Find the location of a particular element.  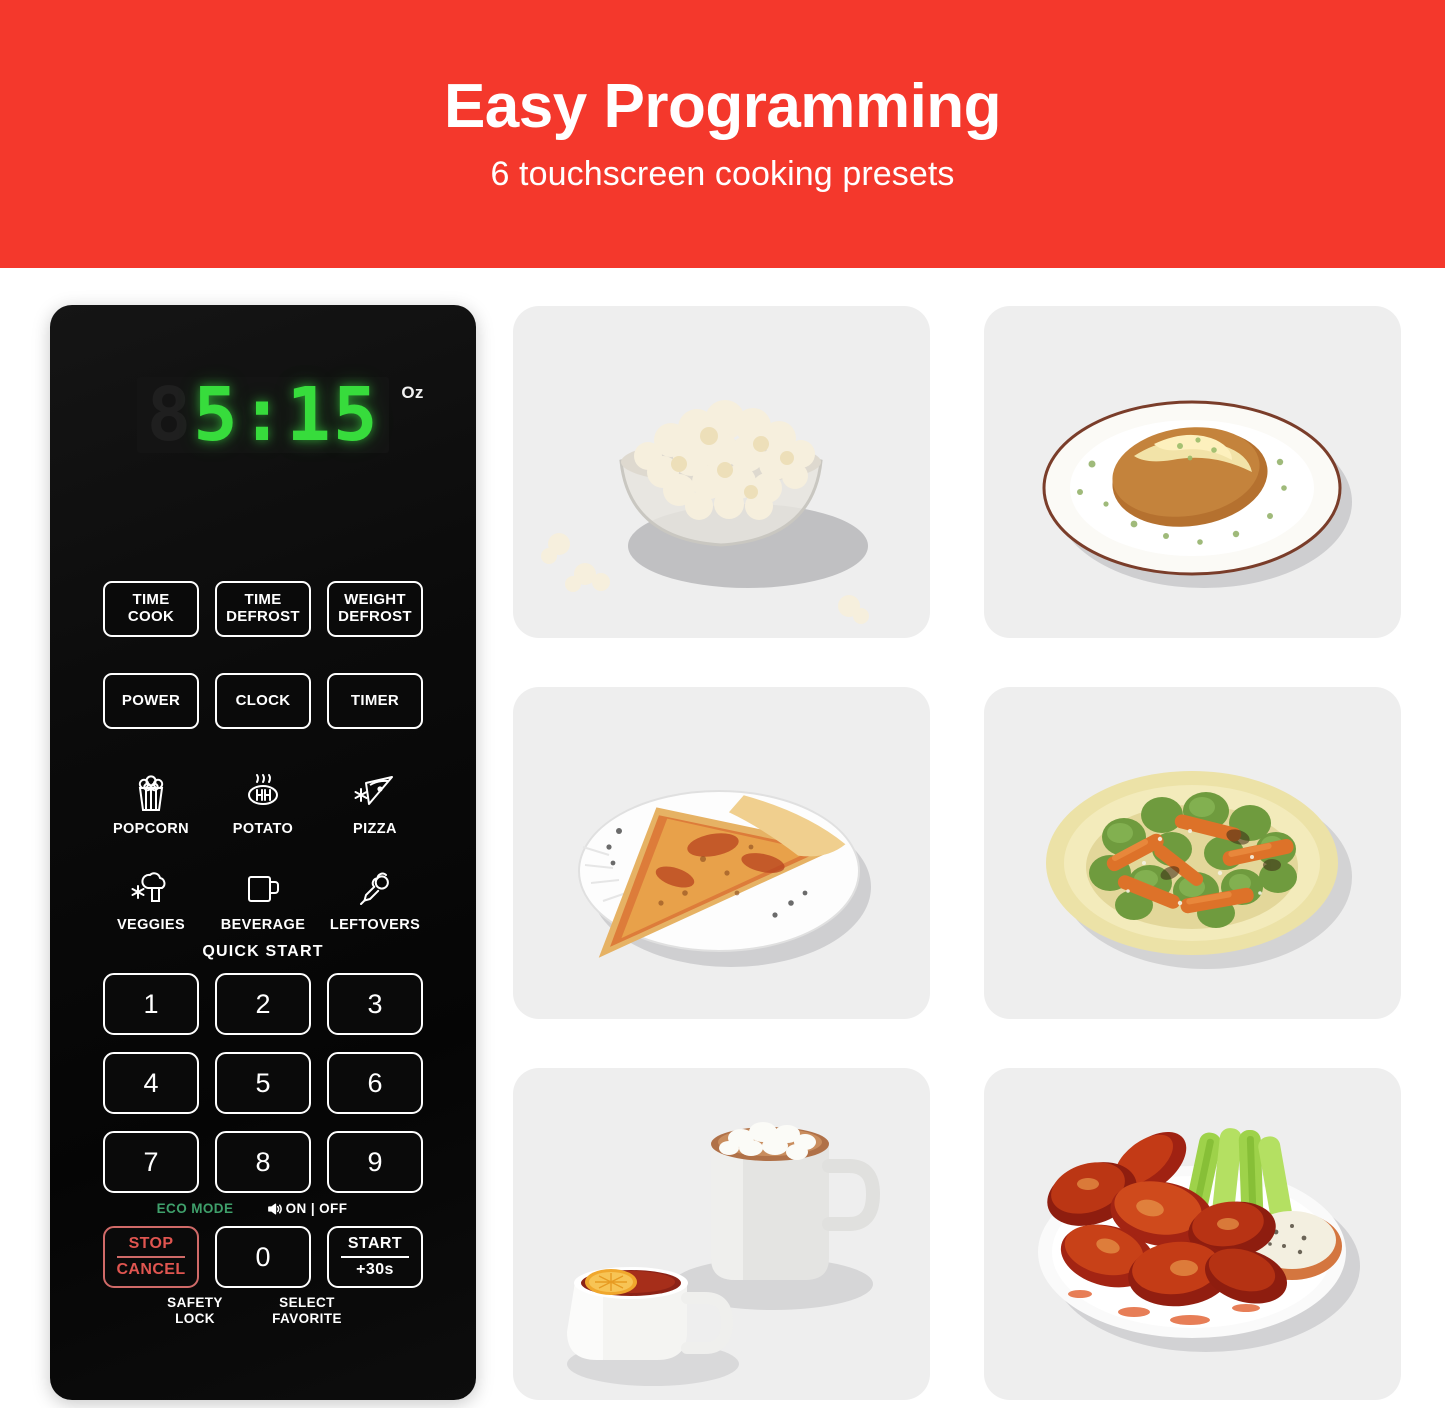

popcorn-preset-label: POPCORN is located at coordinates (151, 829).